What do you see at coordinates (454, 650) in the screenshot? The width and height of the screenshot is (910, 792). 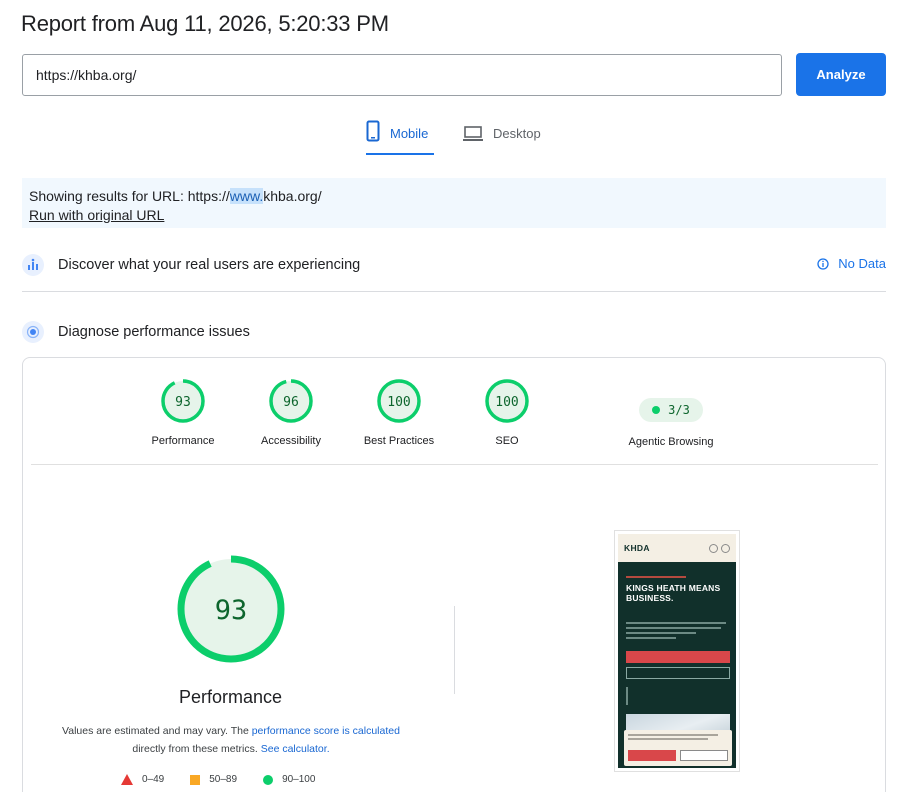 I see `vertical-divider` at bounding box center [454, 650].